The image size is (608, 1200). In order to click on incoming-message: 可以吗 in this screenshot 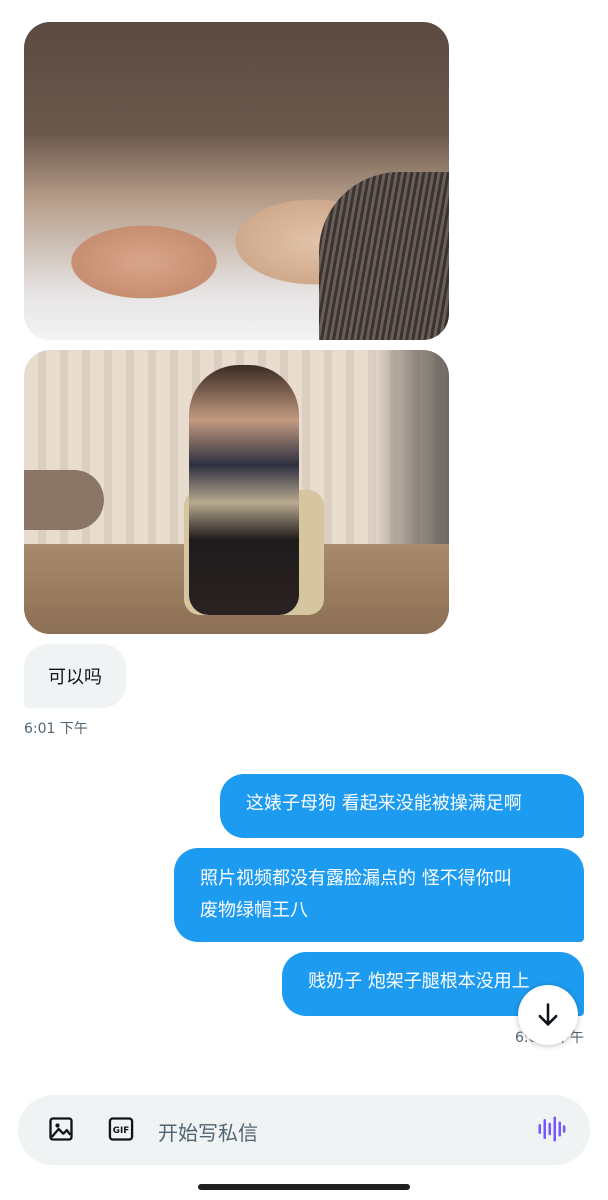, I will do `click(75, 676)`.